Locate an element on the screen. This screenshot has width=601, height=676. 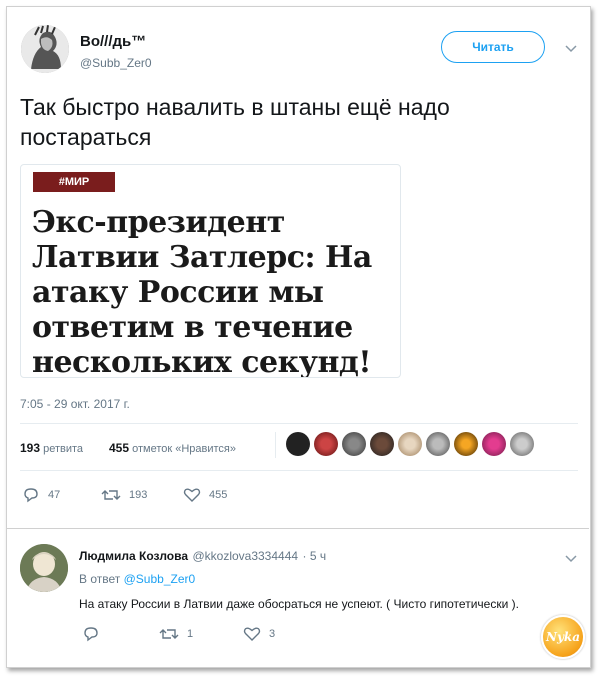
author-handle: @Subb_Zer0 is located at coordinates (116, 63).